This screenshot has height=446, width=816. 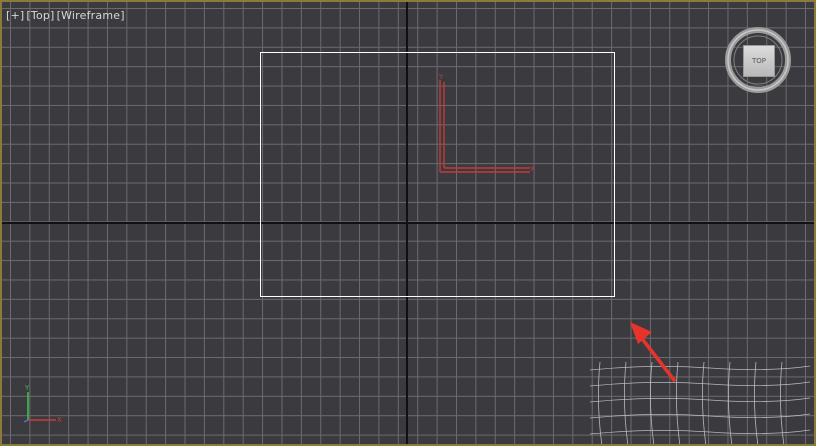 I want to click on gizmo-x-label: X, so click(x=532, y=169).